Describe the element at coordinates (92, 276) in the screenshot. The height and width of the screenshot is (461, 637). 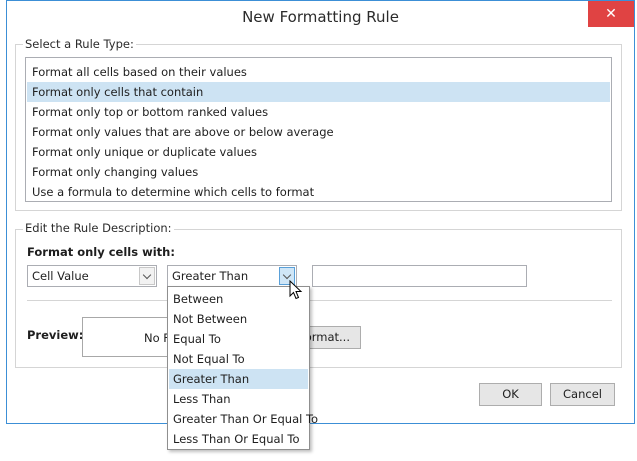
I see `condition-type-combo: Cell Value` at that location.